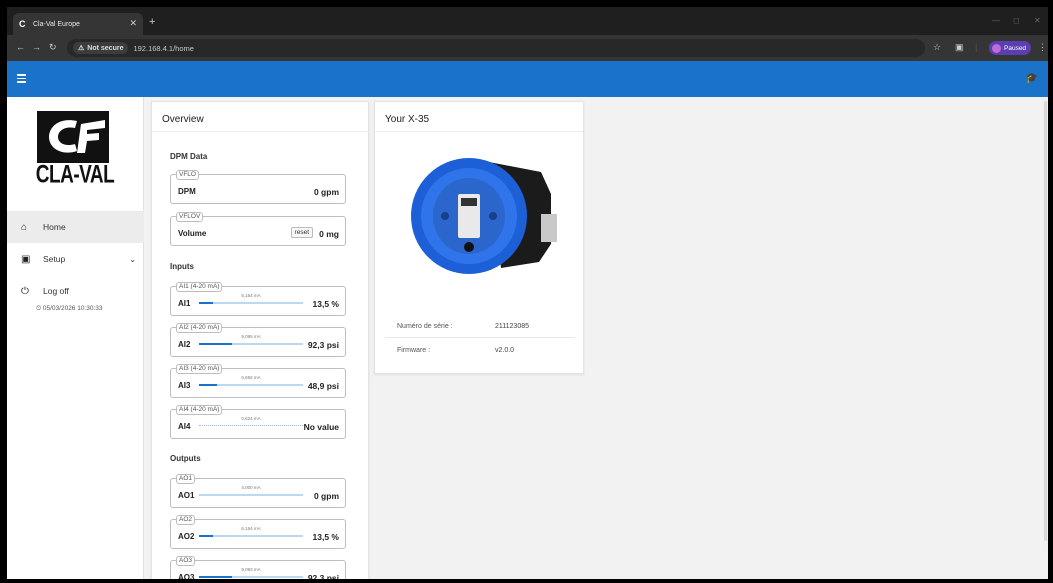 The image size is (1053, 583). I want to click on graduation-cap-icon: 🎓, so click(1032, 78).